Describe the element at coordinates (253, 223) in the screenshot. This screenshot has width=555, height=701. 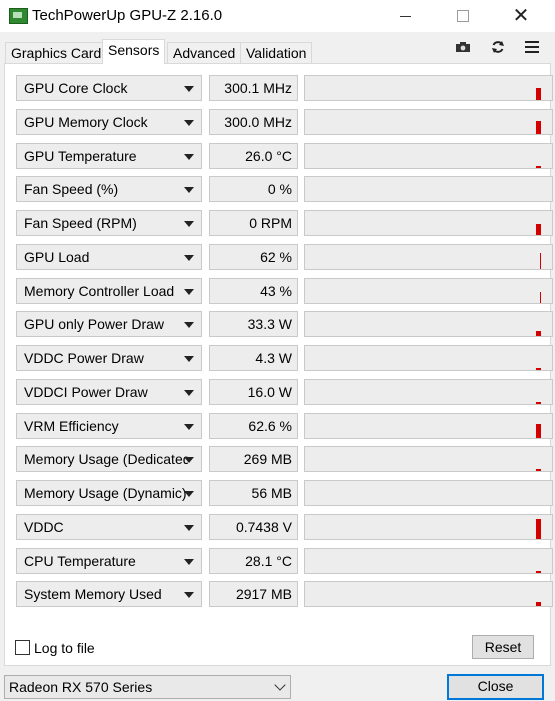
I see `sensor-value: 0 RPM` at that location.